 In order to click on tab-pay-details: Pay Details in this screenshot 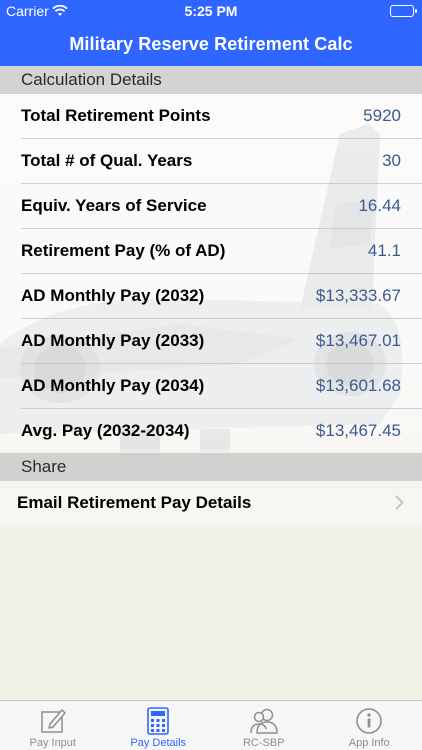, I will do `click(159, 725)`.